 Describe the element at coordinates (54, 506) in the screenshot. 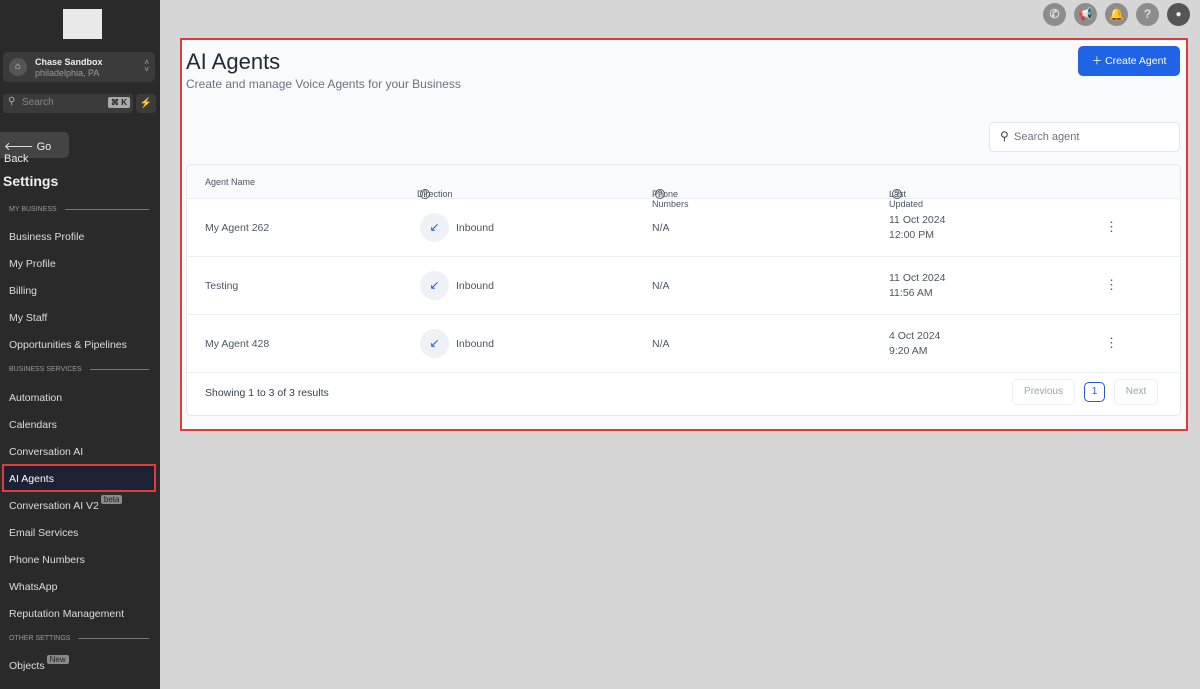

I see `sidebar-item-conversation-ai-v2: Conversation AI V2` at that location.